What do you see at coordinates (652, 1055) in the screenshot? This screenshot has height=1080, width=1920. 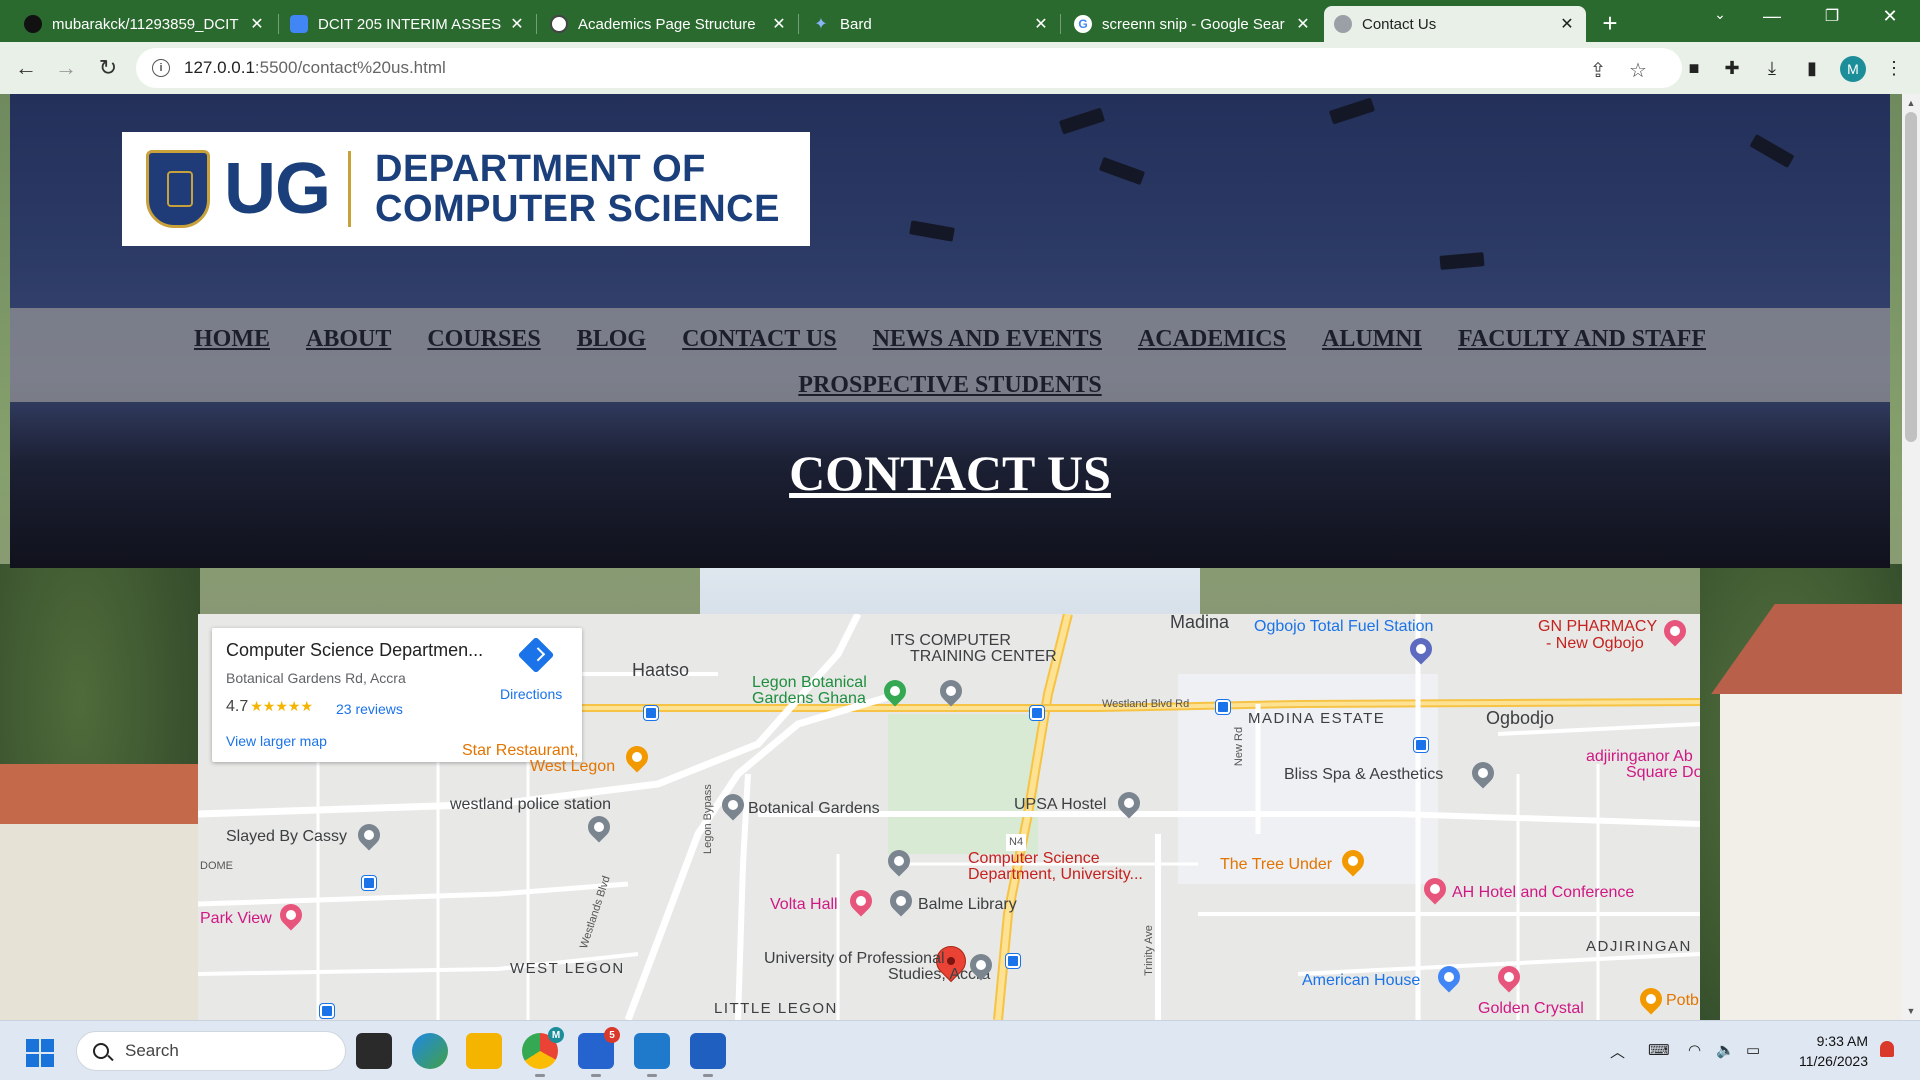 I see `vscode-icon` at bounding box center [652, 1055].